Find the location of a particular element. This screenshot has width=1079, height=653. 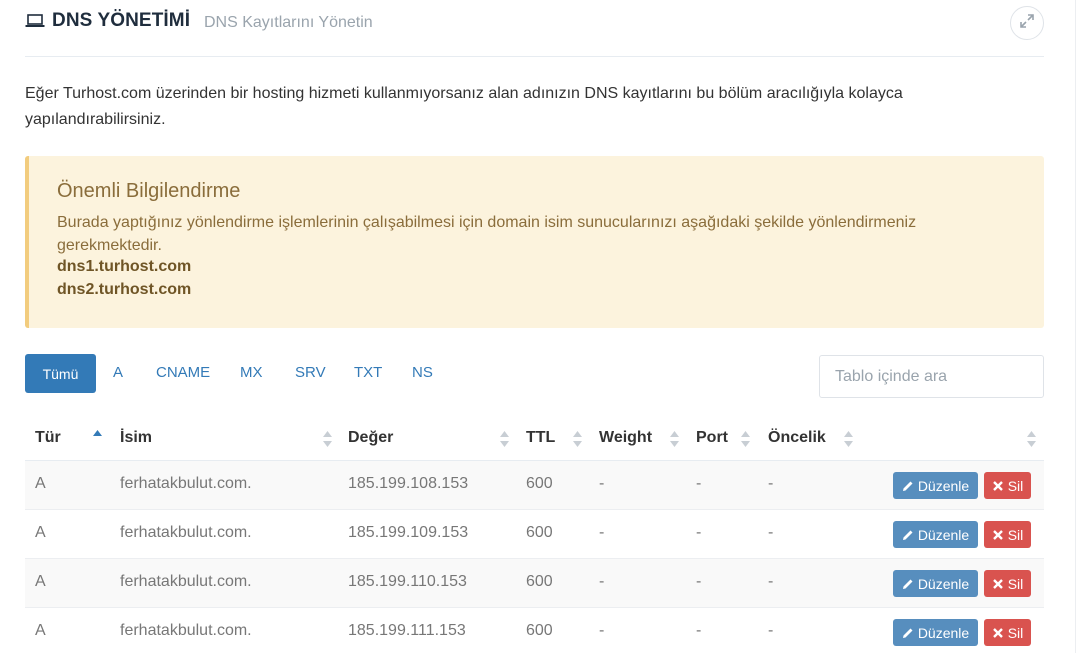

nameserver-1: dns1.turhost.com is located at coordinates (124, 266).